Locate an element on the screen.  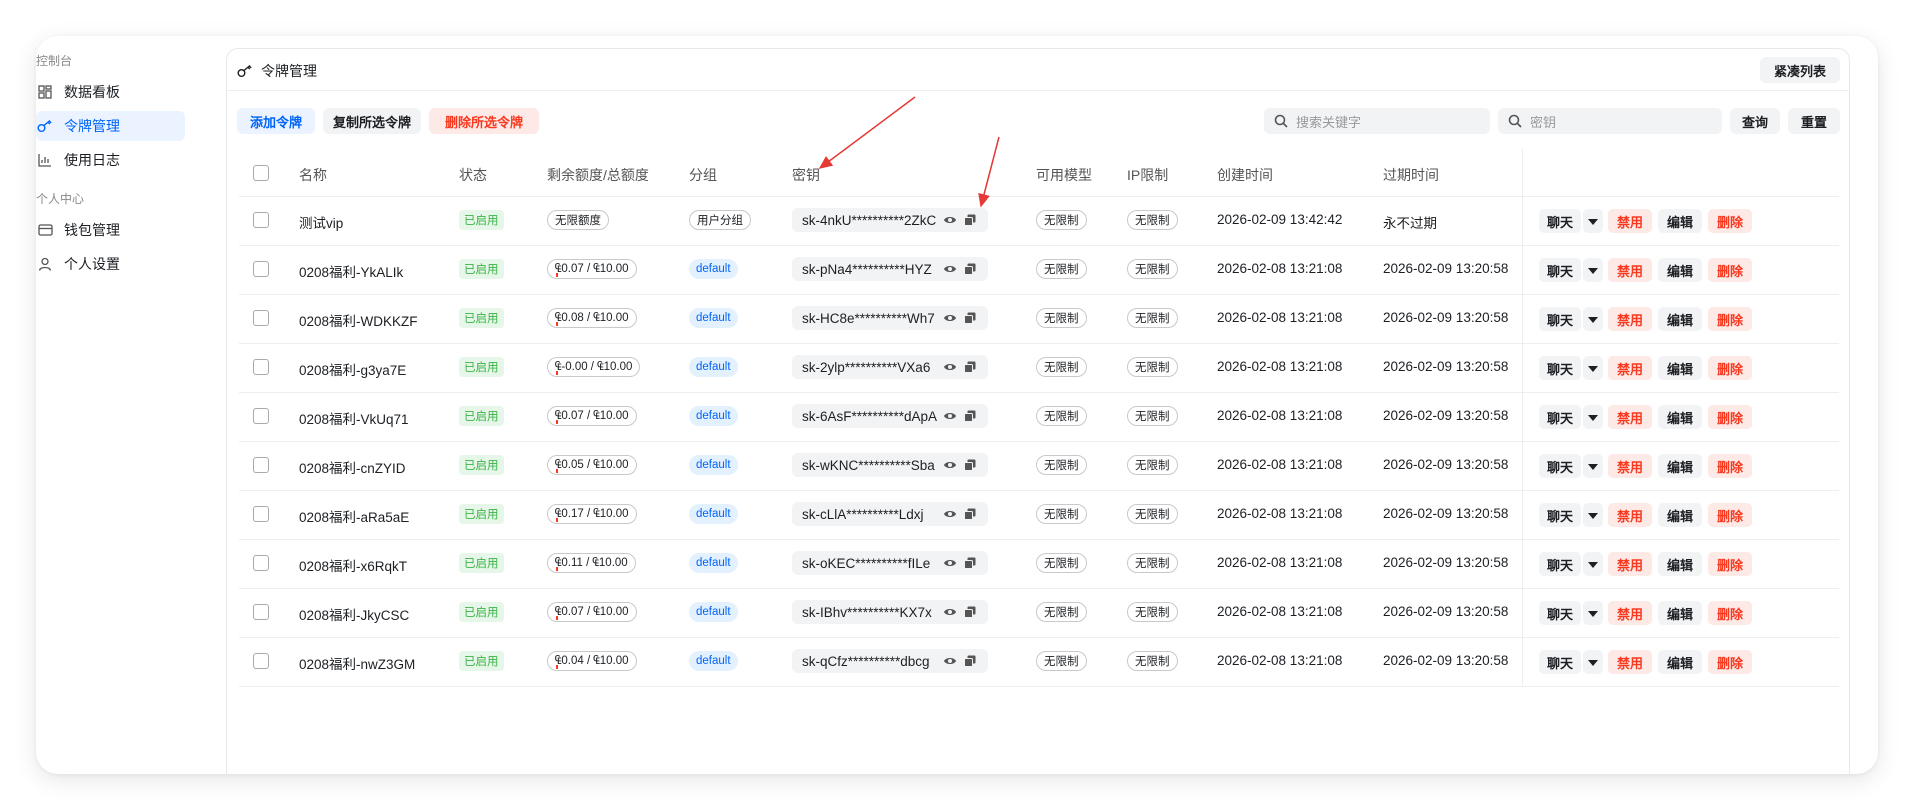
sidebar-item-tokens: 令牌管理 is located at coordinates (110, 126).